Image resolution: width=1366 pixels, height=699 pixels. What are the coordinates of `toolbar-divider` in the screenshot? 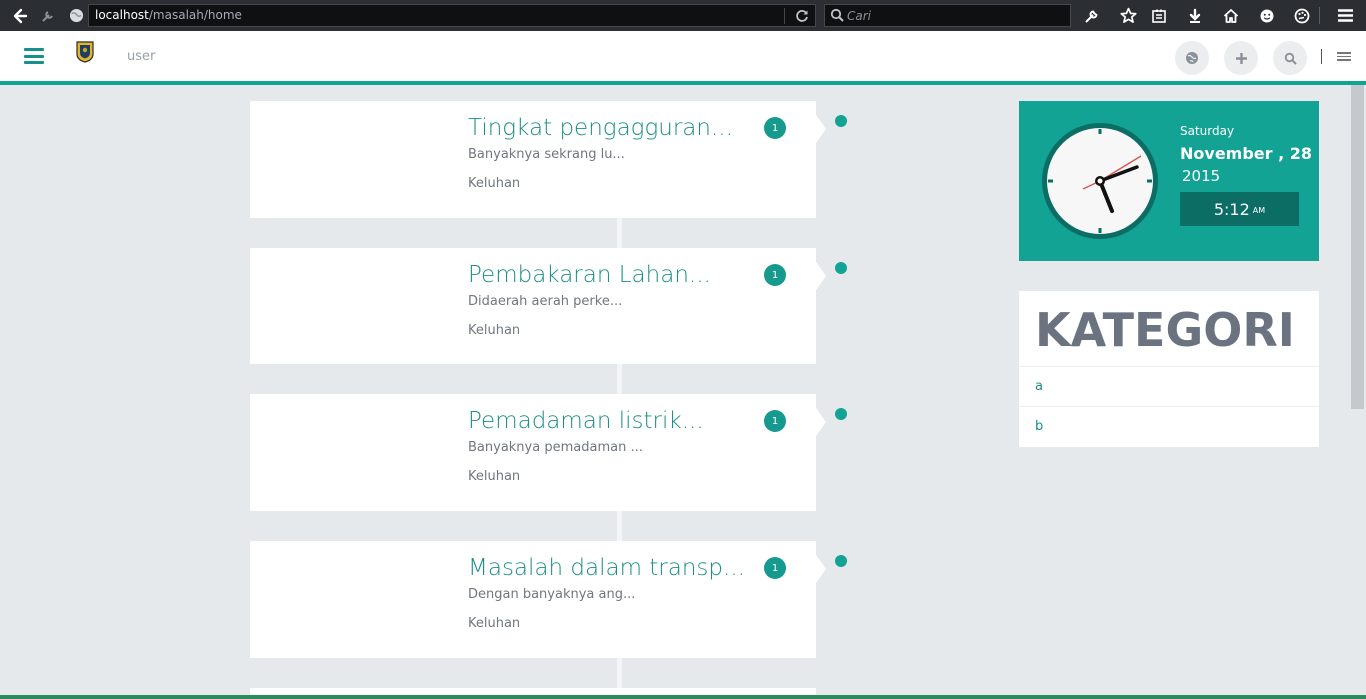 It's located at (1319, 15).